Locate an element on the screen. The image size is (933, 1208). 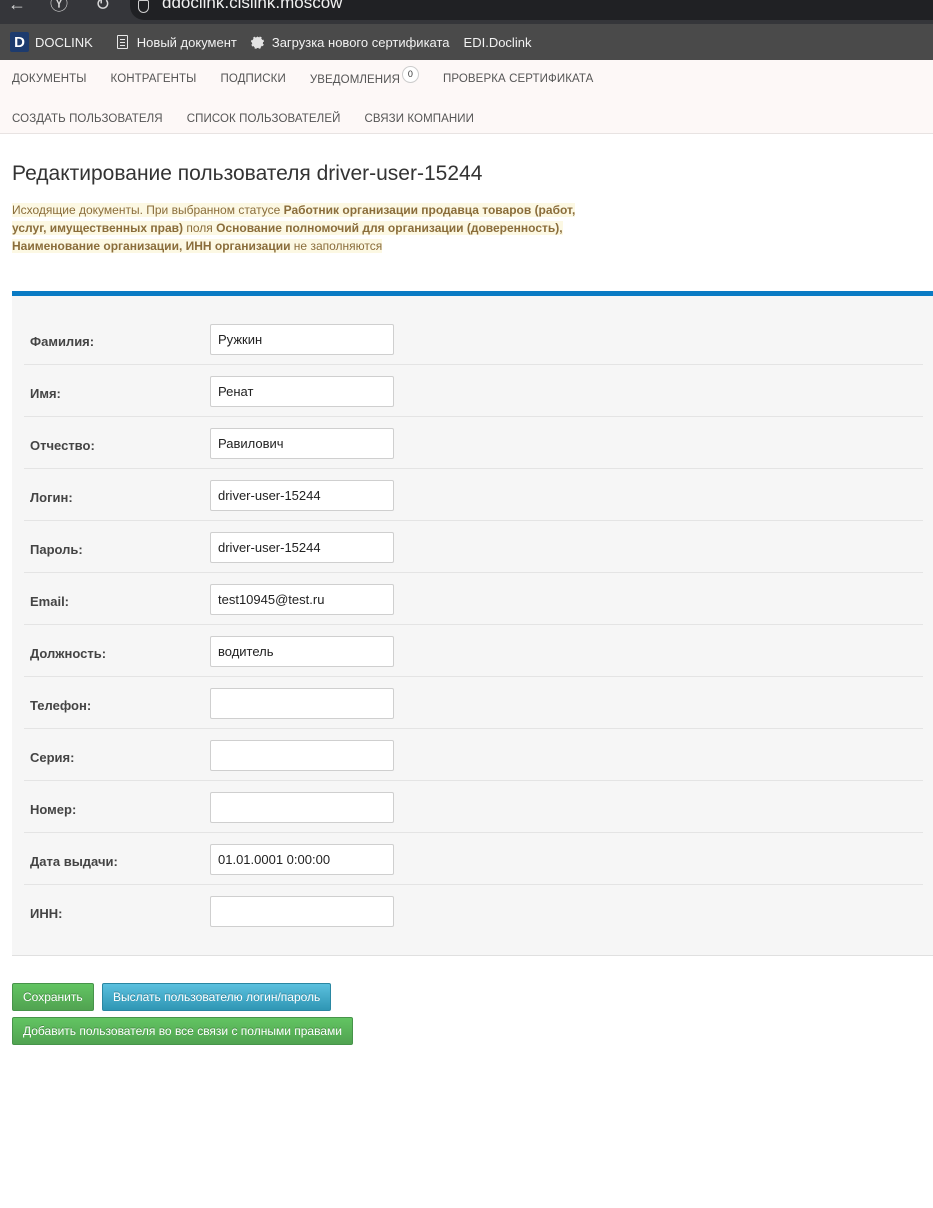
send-credentials-button: Выслать пользователю логин/пароль is located at coordinates (217, 997).